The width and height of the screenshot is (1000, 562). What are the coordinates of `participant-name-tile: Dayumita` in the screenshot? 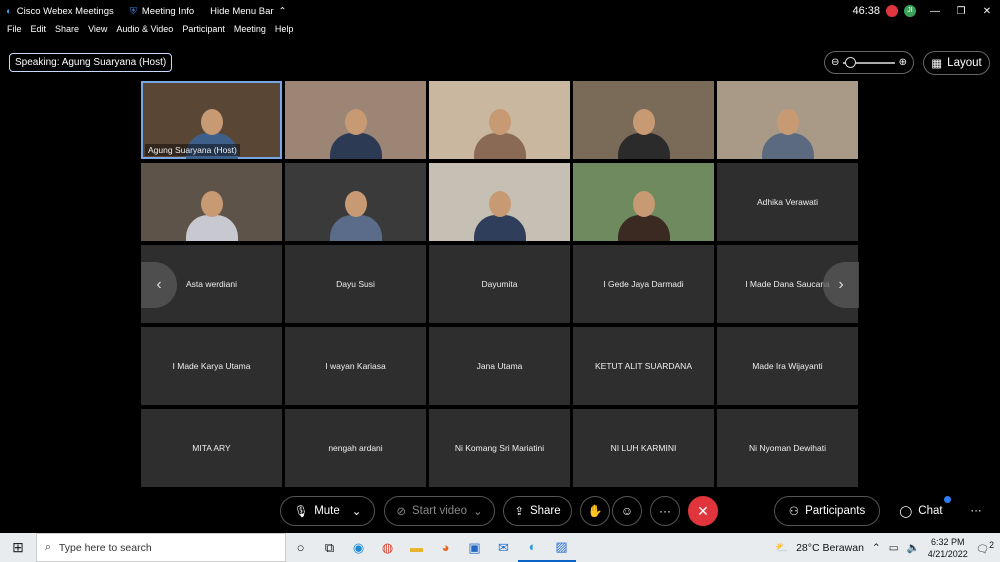 It's located at (499, 284).